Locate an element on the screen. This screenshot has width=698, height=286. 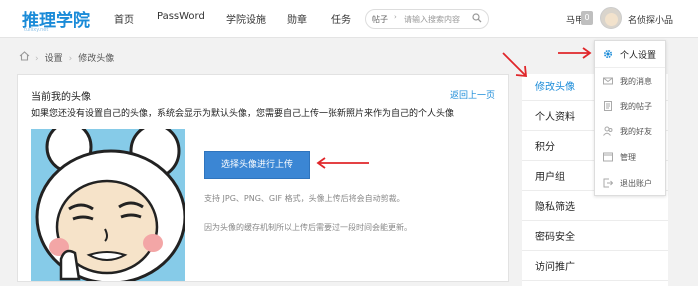
menu-item-friends: 我的好友 is located at coordinates (630, 131).